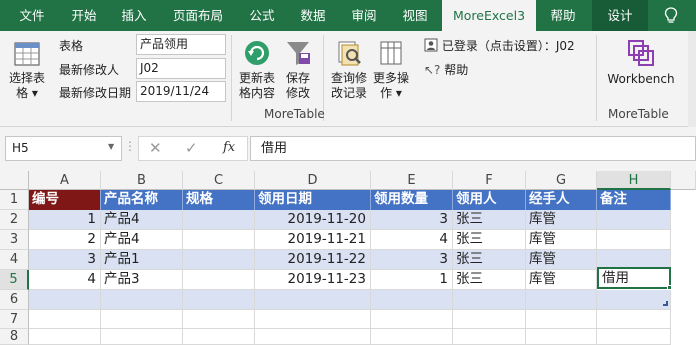  What do you see at coordinates (313, 337) in the screenshot?
I see `grid-cell-d8` at bounding box center [313, 337].